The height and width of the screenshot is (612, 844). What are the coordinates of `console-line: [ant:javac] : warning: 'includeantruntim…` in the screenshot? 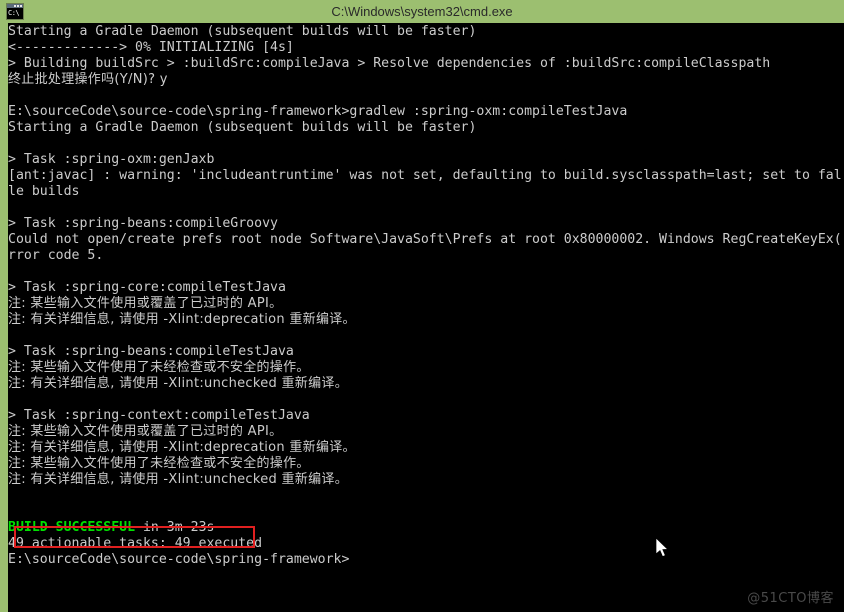 It's located at (425, 175).